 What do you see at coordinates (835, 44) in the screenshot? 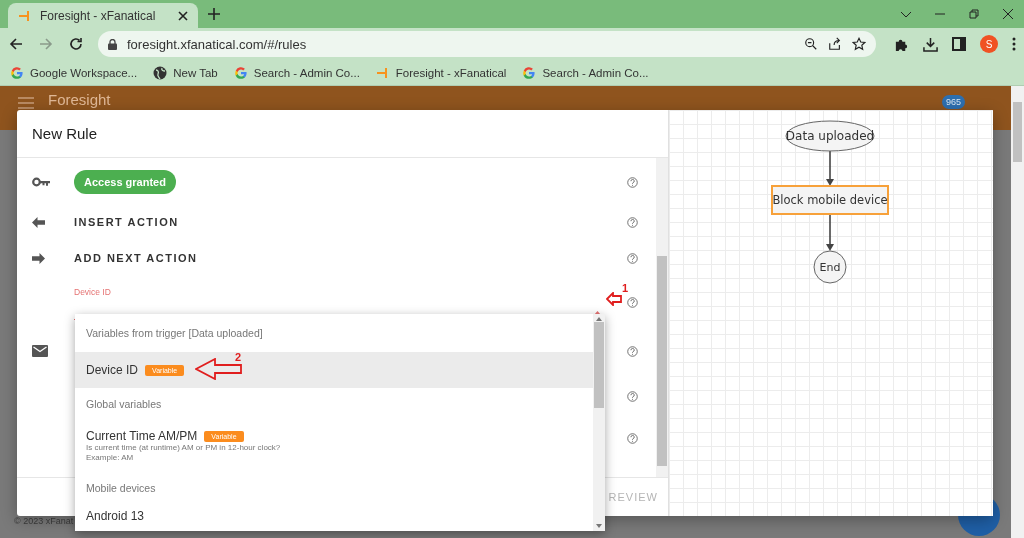
I see `share-icon` at bounding box center [835, 44].